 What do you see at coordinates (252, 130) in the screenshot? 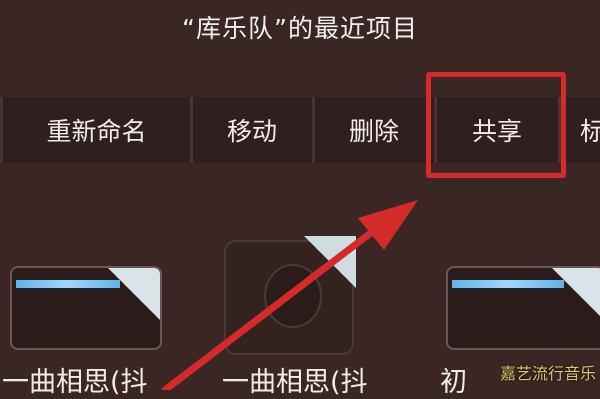
I see `menu-item-move: 移动` at bounding box center [252, 130].